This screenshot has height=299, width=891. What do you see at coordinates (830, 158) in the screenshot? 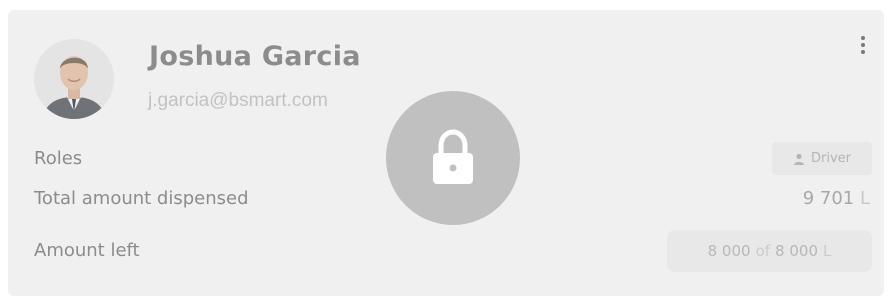
I see `role-chip-label: Driver` at bounding box center [830, 158].